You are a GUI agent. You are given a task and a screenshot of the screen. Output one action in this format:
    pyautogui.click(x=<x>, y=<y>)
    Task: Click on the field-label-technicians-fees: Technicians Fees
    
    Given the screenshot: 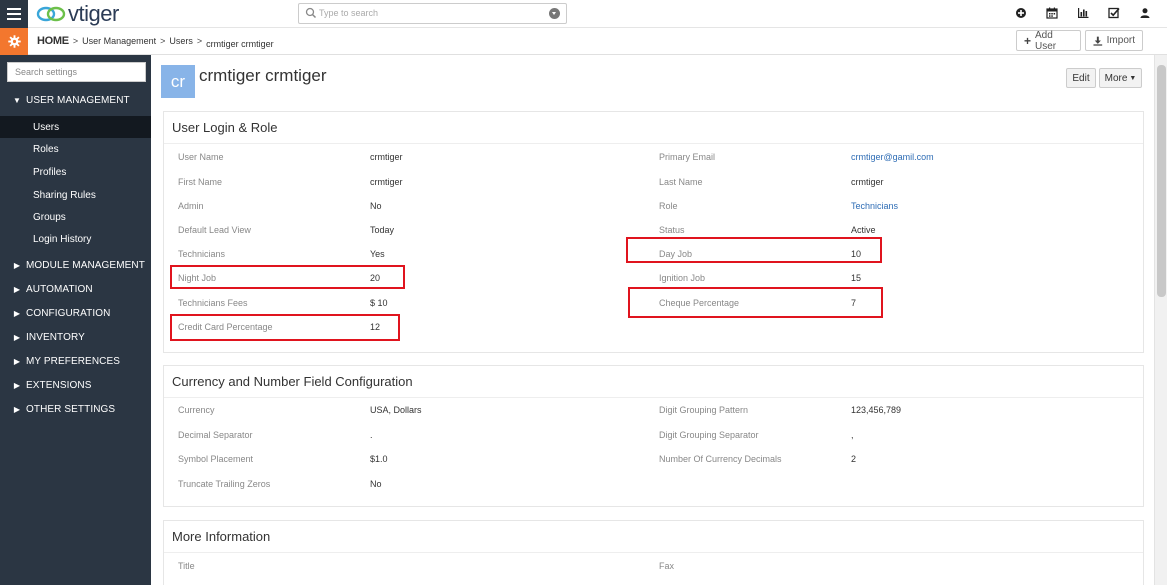 What is the action you would take?
    pyautogui.click(x=213, y=303)
    